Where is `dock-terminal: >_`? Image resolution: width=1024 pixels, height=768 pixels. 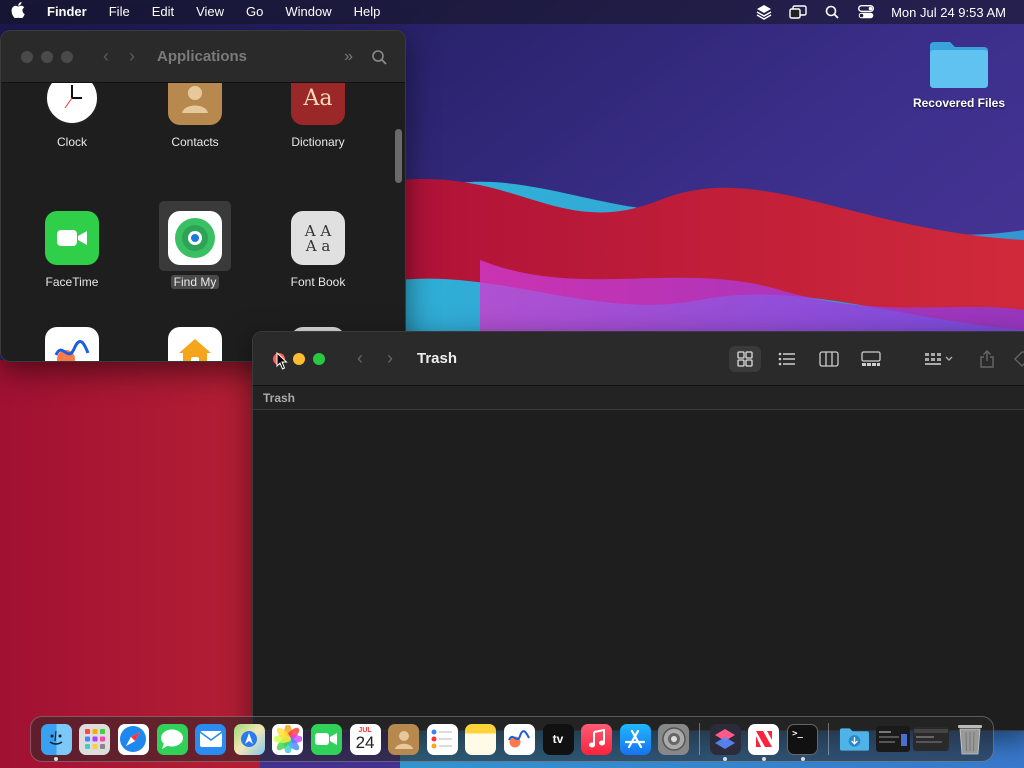
dock-terminal: >_ is located at coordinates (802, 739).